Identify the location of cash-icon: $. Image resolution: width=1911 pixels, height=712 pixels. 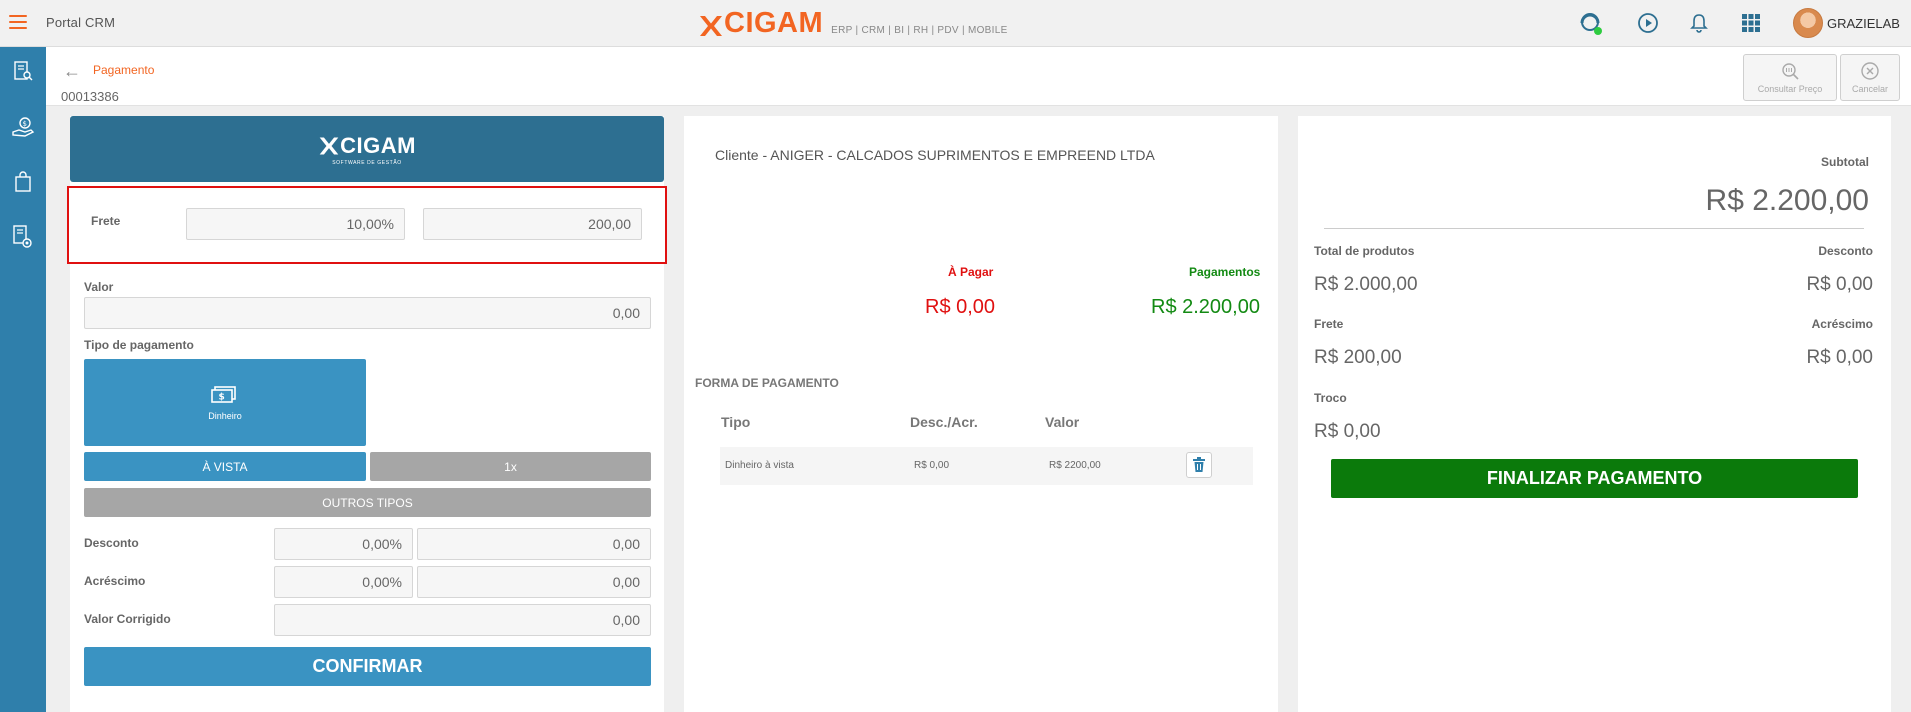
(223, 394).